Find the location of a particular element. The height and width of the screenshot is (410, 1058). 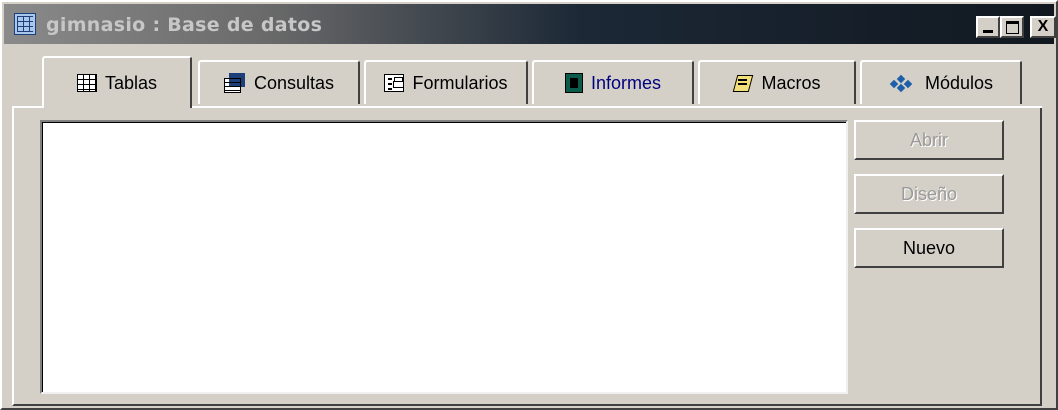

maximize-button is located at coordinates (1012, 27).